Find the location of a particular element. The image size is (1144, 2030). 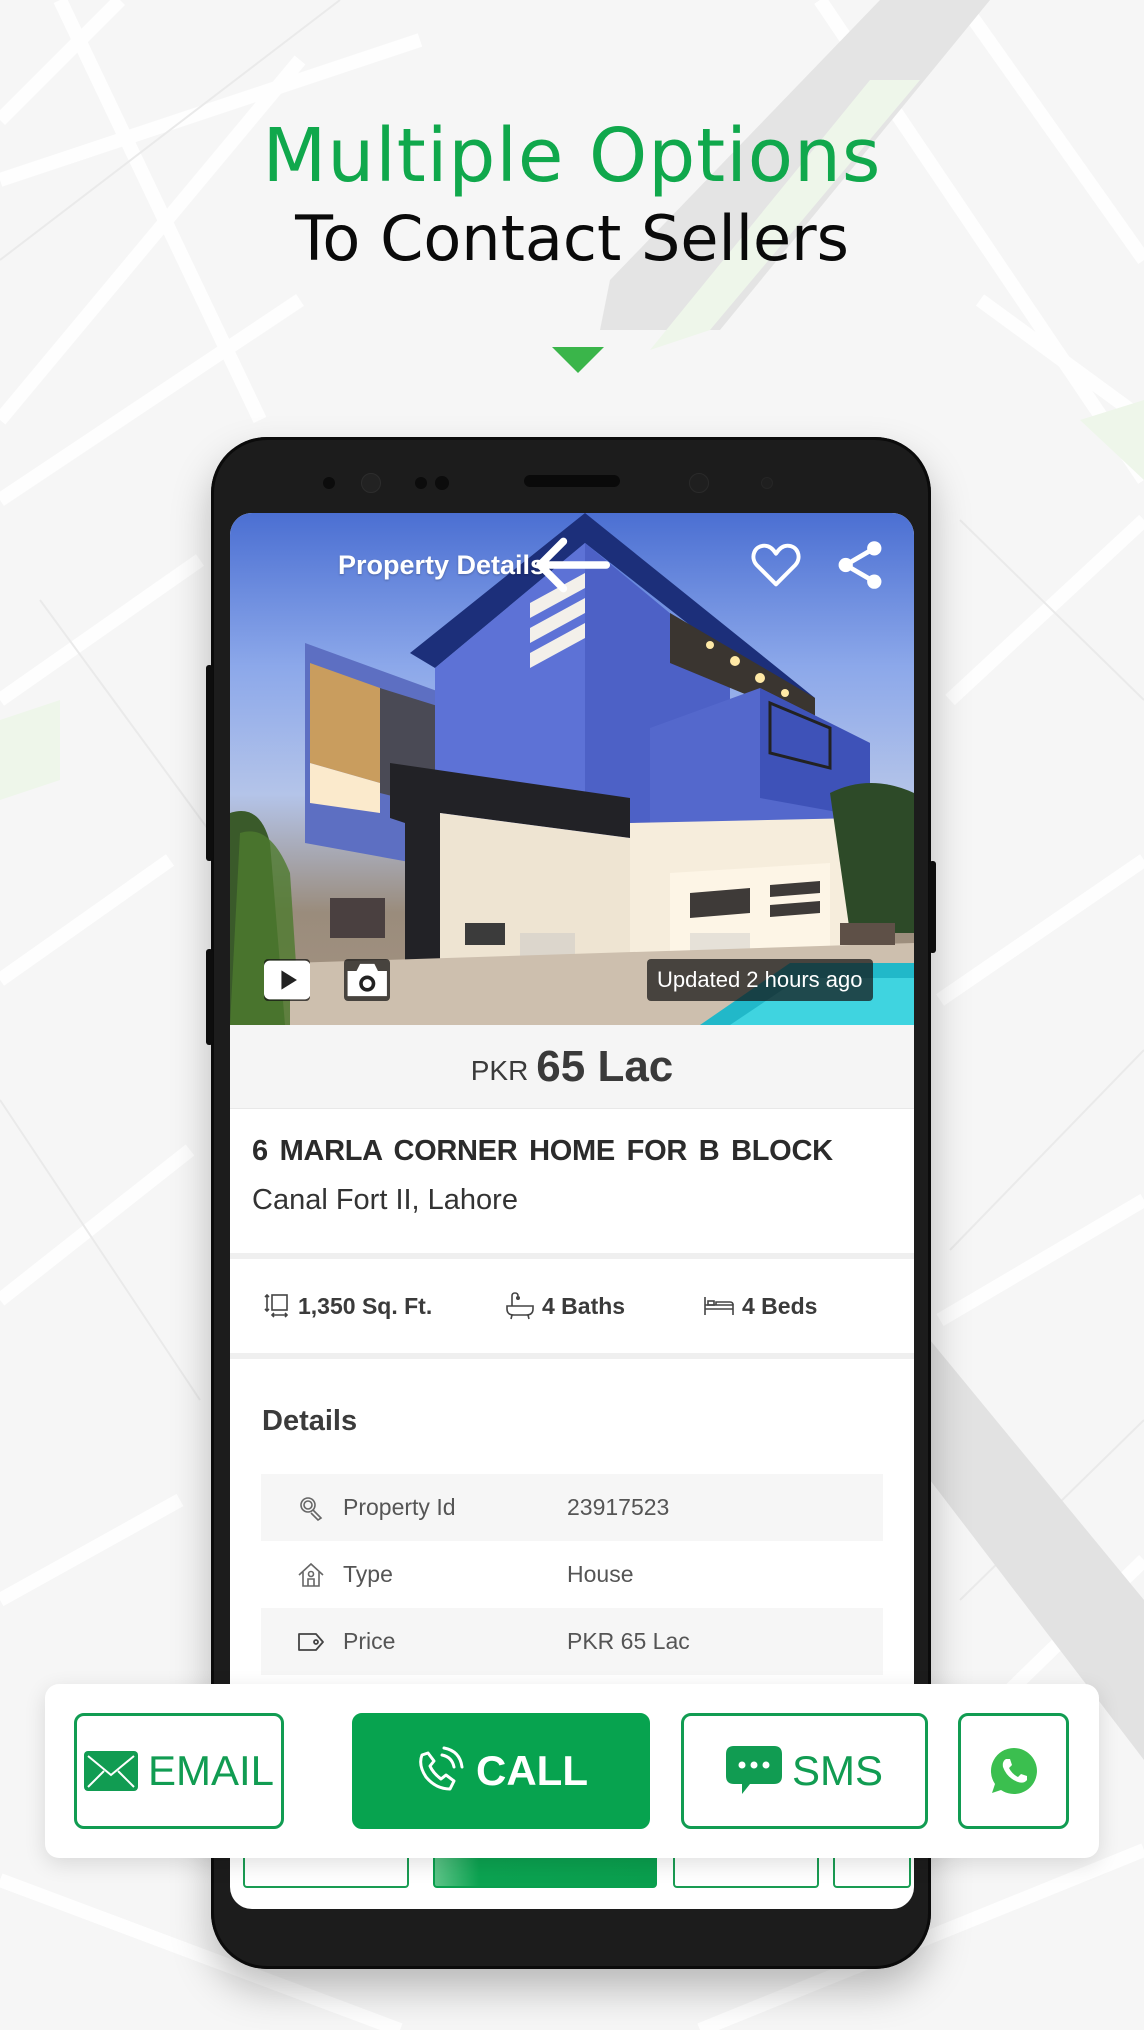

email-button: EMAIL is located at coordinates (179, 1771).